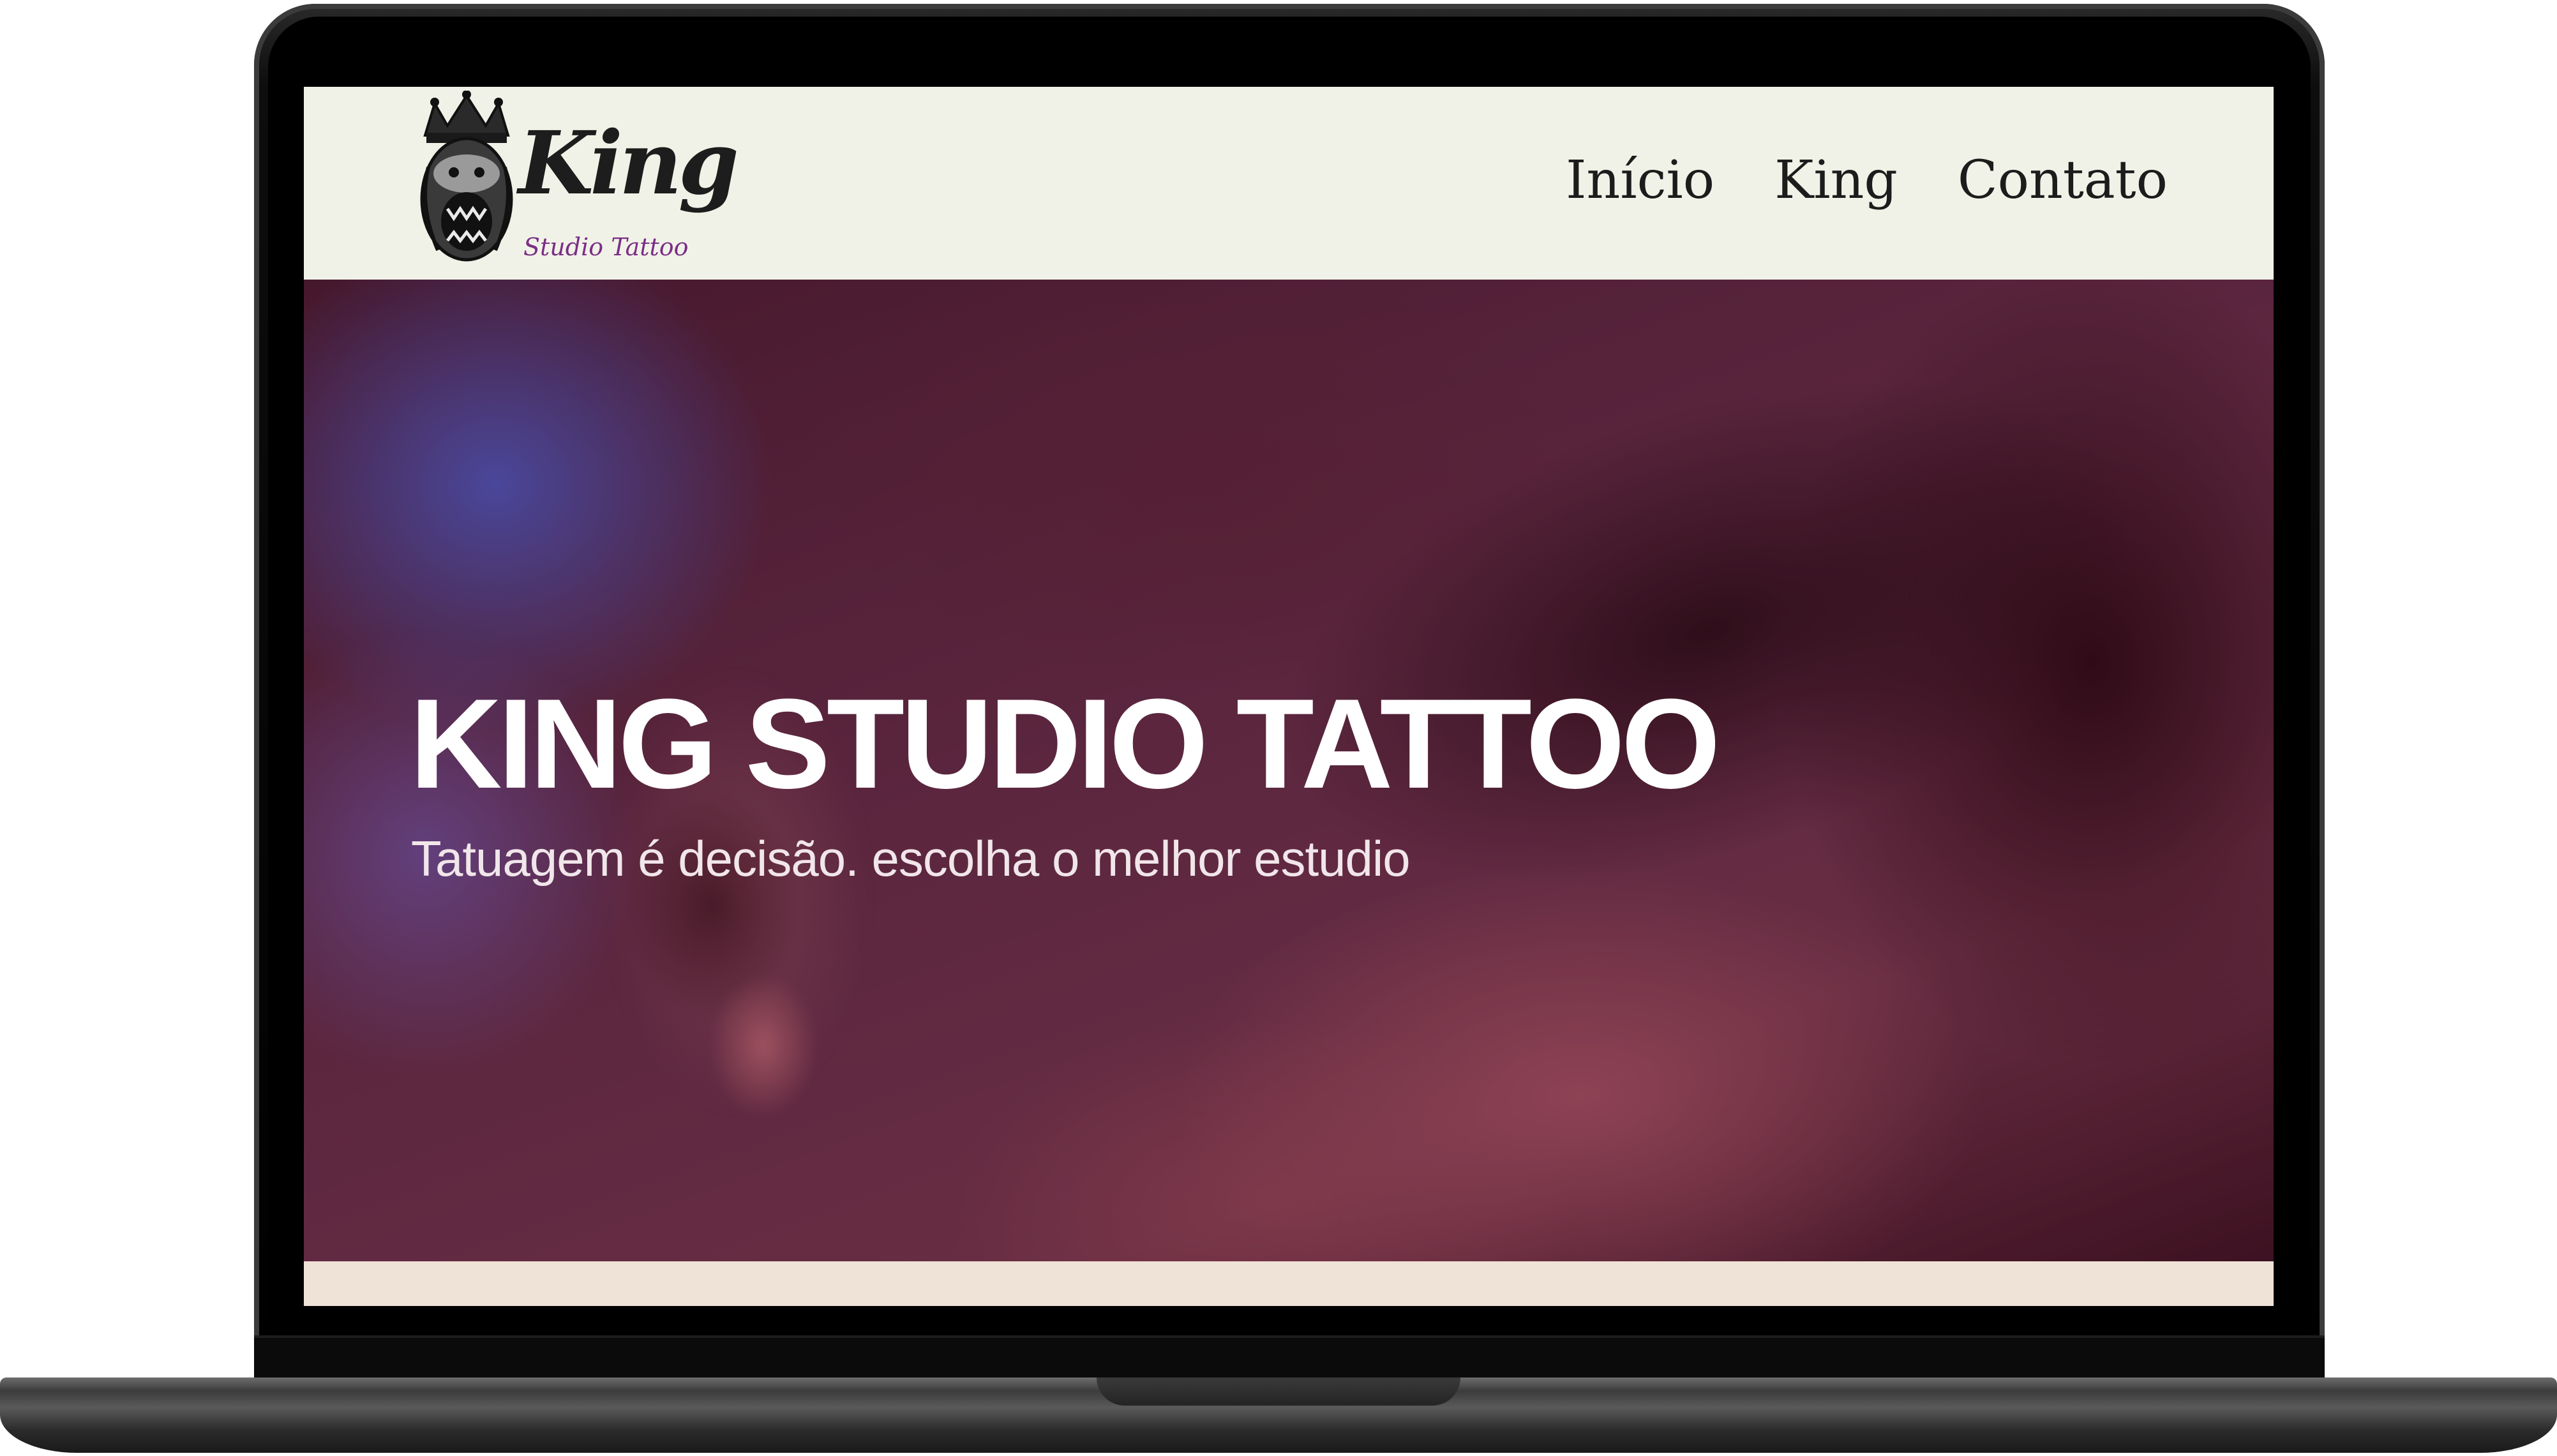  I want to click on nav-link-king: King, so click(1836, 180).